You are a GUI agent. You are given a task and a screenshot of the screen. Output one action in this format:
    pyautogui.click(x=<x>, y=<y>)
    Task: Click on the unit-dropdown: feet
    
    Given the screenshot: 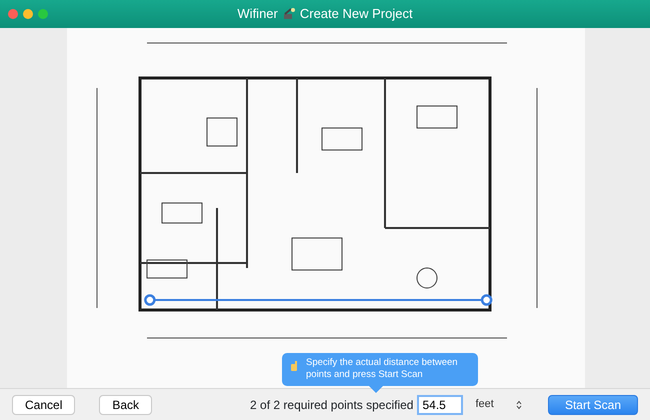 What is the action you would take?
    pyautogui.click(x=498, y=404)
    